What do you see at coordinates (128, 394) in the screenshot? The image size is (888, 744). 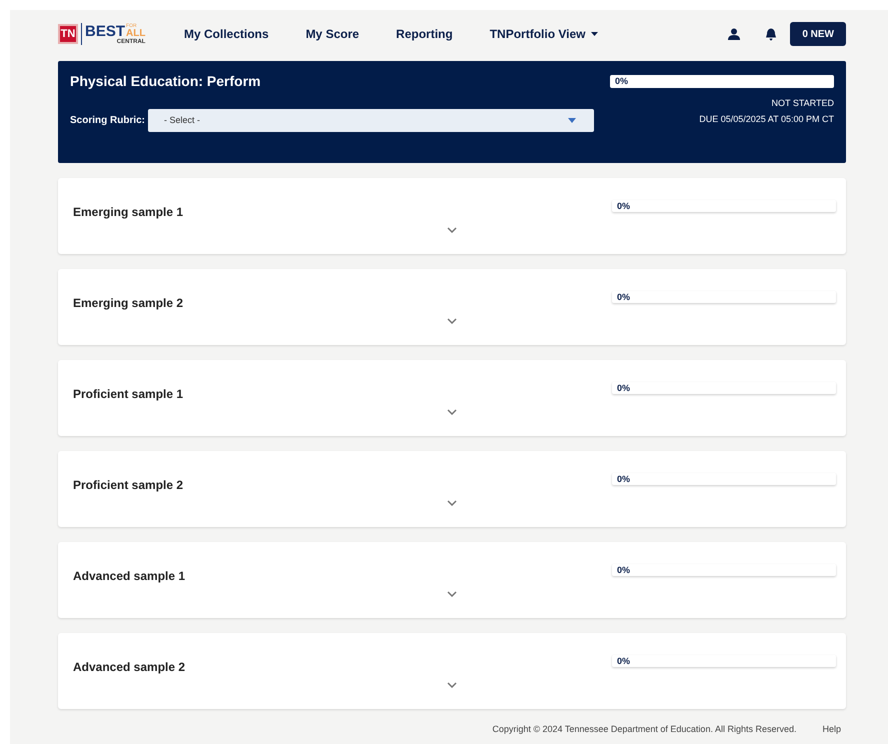 I see `sample-title: Proficient sample 1` at bounding box center [128, 394].